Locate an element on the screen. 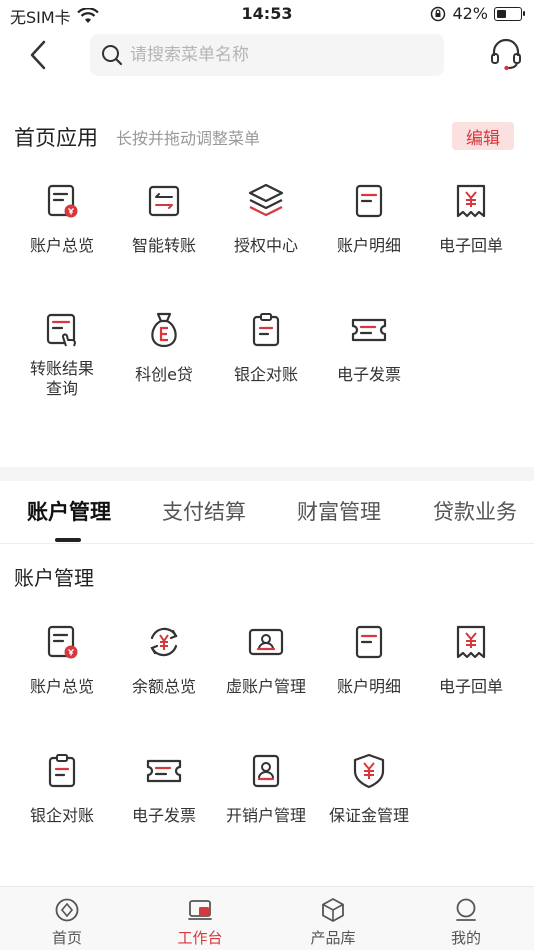 The width and height of the screenshot is (534, 950). bottom-tab-bar: 首页 工作台 产品库 我的 is located at coordinates (267, 918).